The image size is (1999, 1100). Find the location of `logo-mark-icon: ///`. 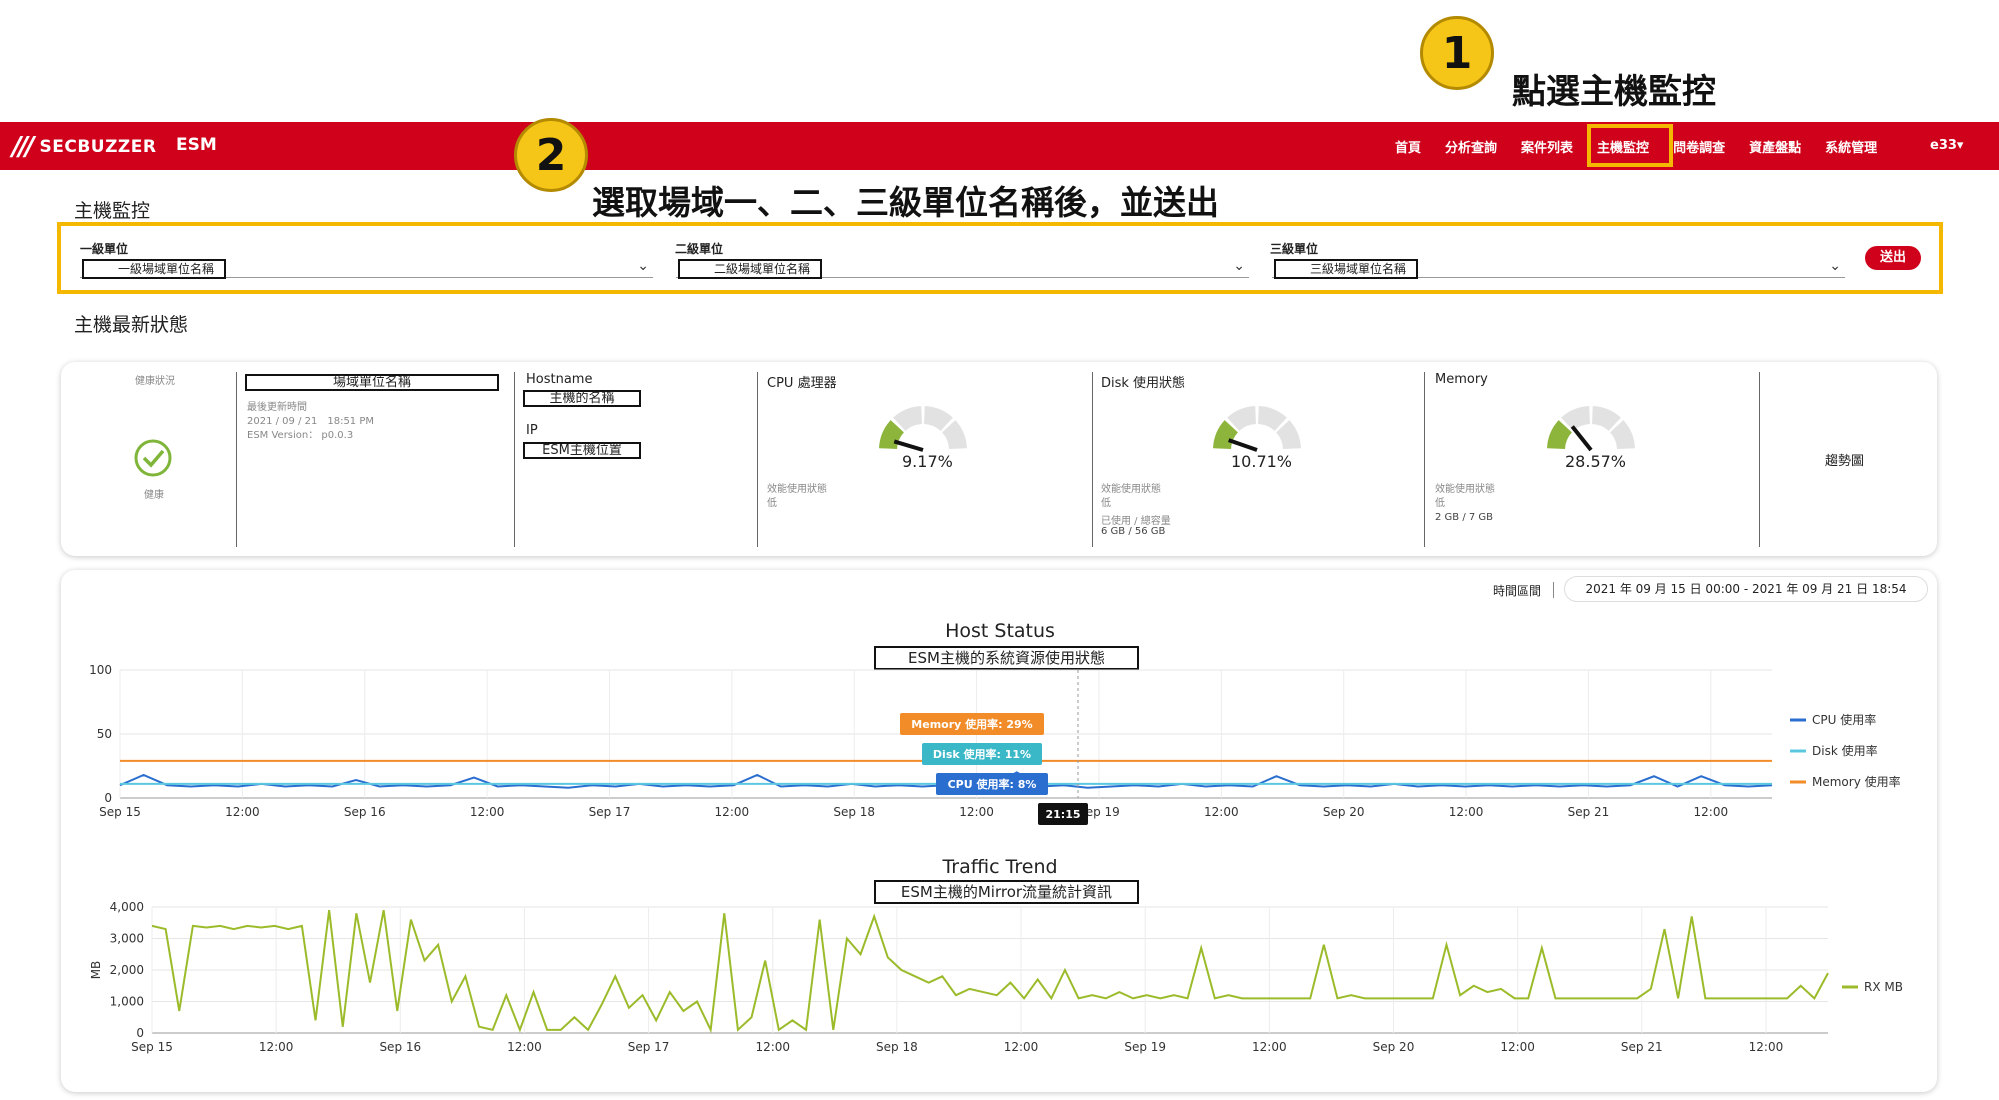

logo-mark-icon: /// is located at coordinates (23, 147).